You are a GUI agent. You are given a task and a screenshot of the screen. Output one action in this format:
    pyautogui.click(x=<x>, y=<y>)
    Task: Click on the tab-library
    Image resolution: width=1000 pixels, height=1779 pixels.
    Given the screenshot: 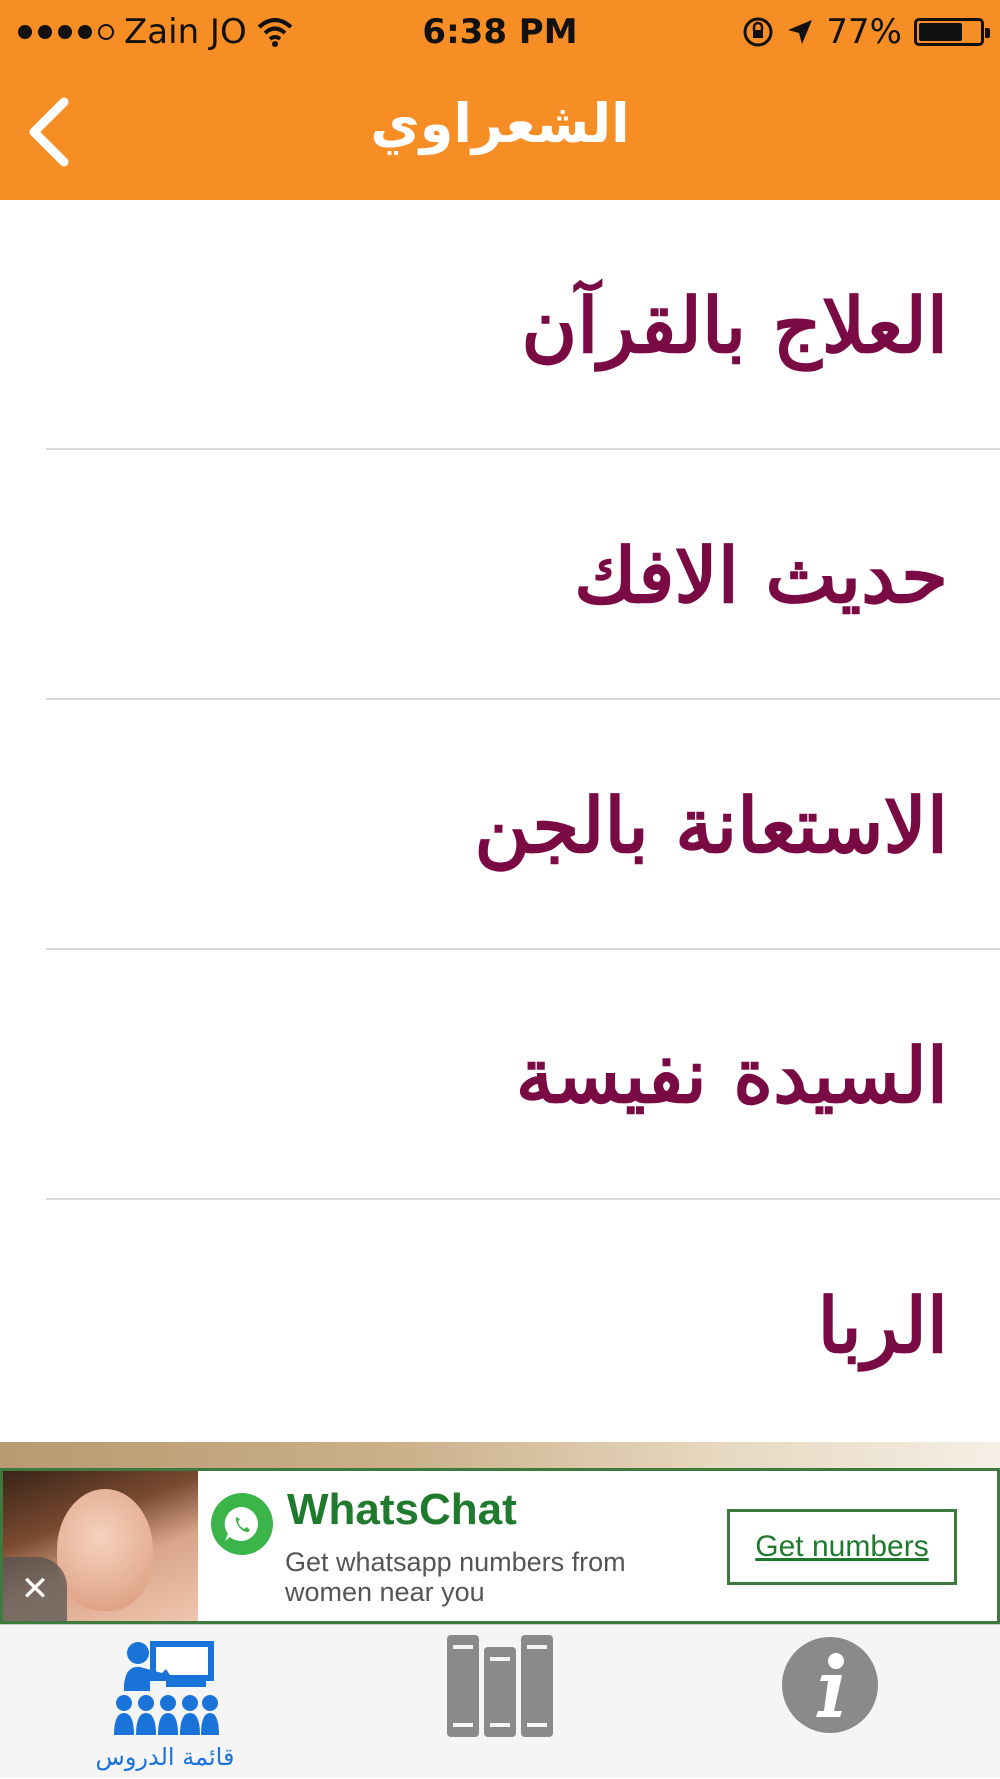 What is the action you would take?
    pyautogui.click(x=500, y=1702)
    